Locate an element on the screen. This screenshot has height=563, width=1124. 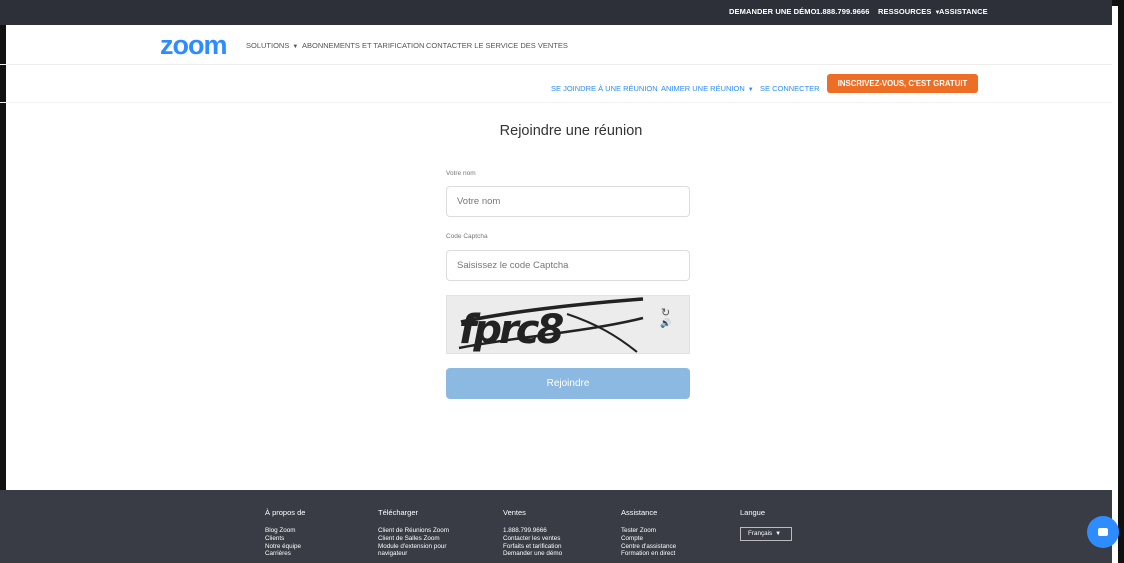
phone-link: 1.888.799.9666 is located at coordinates (843, 11).